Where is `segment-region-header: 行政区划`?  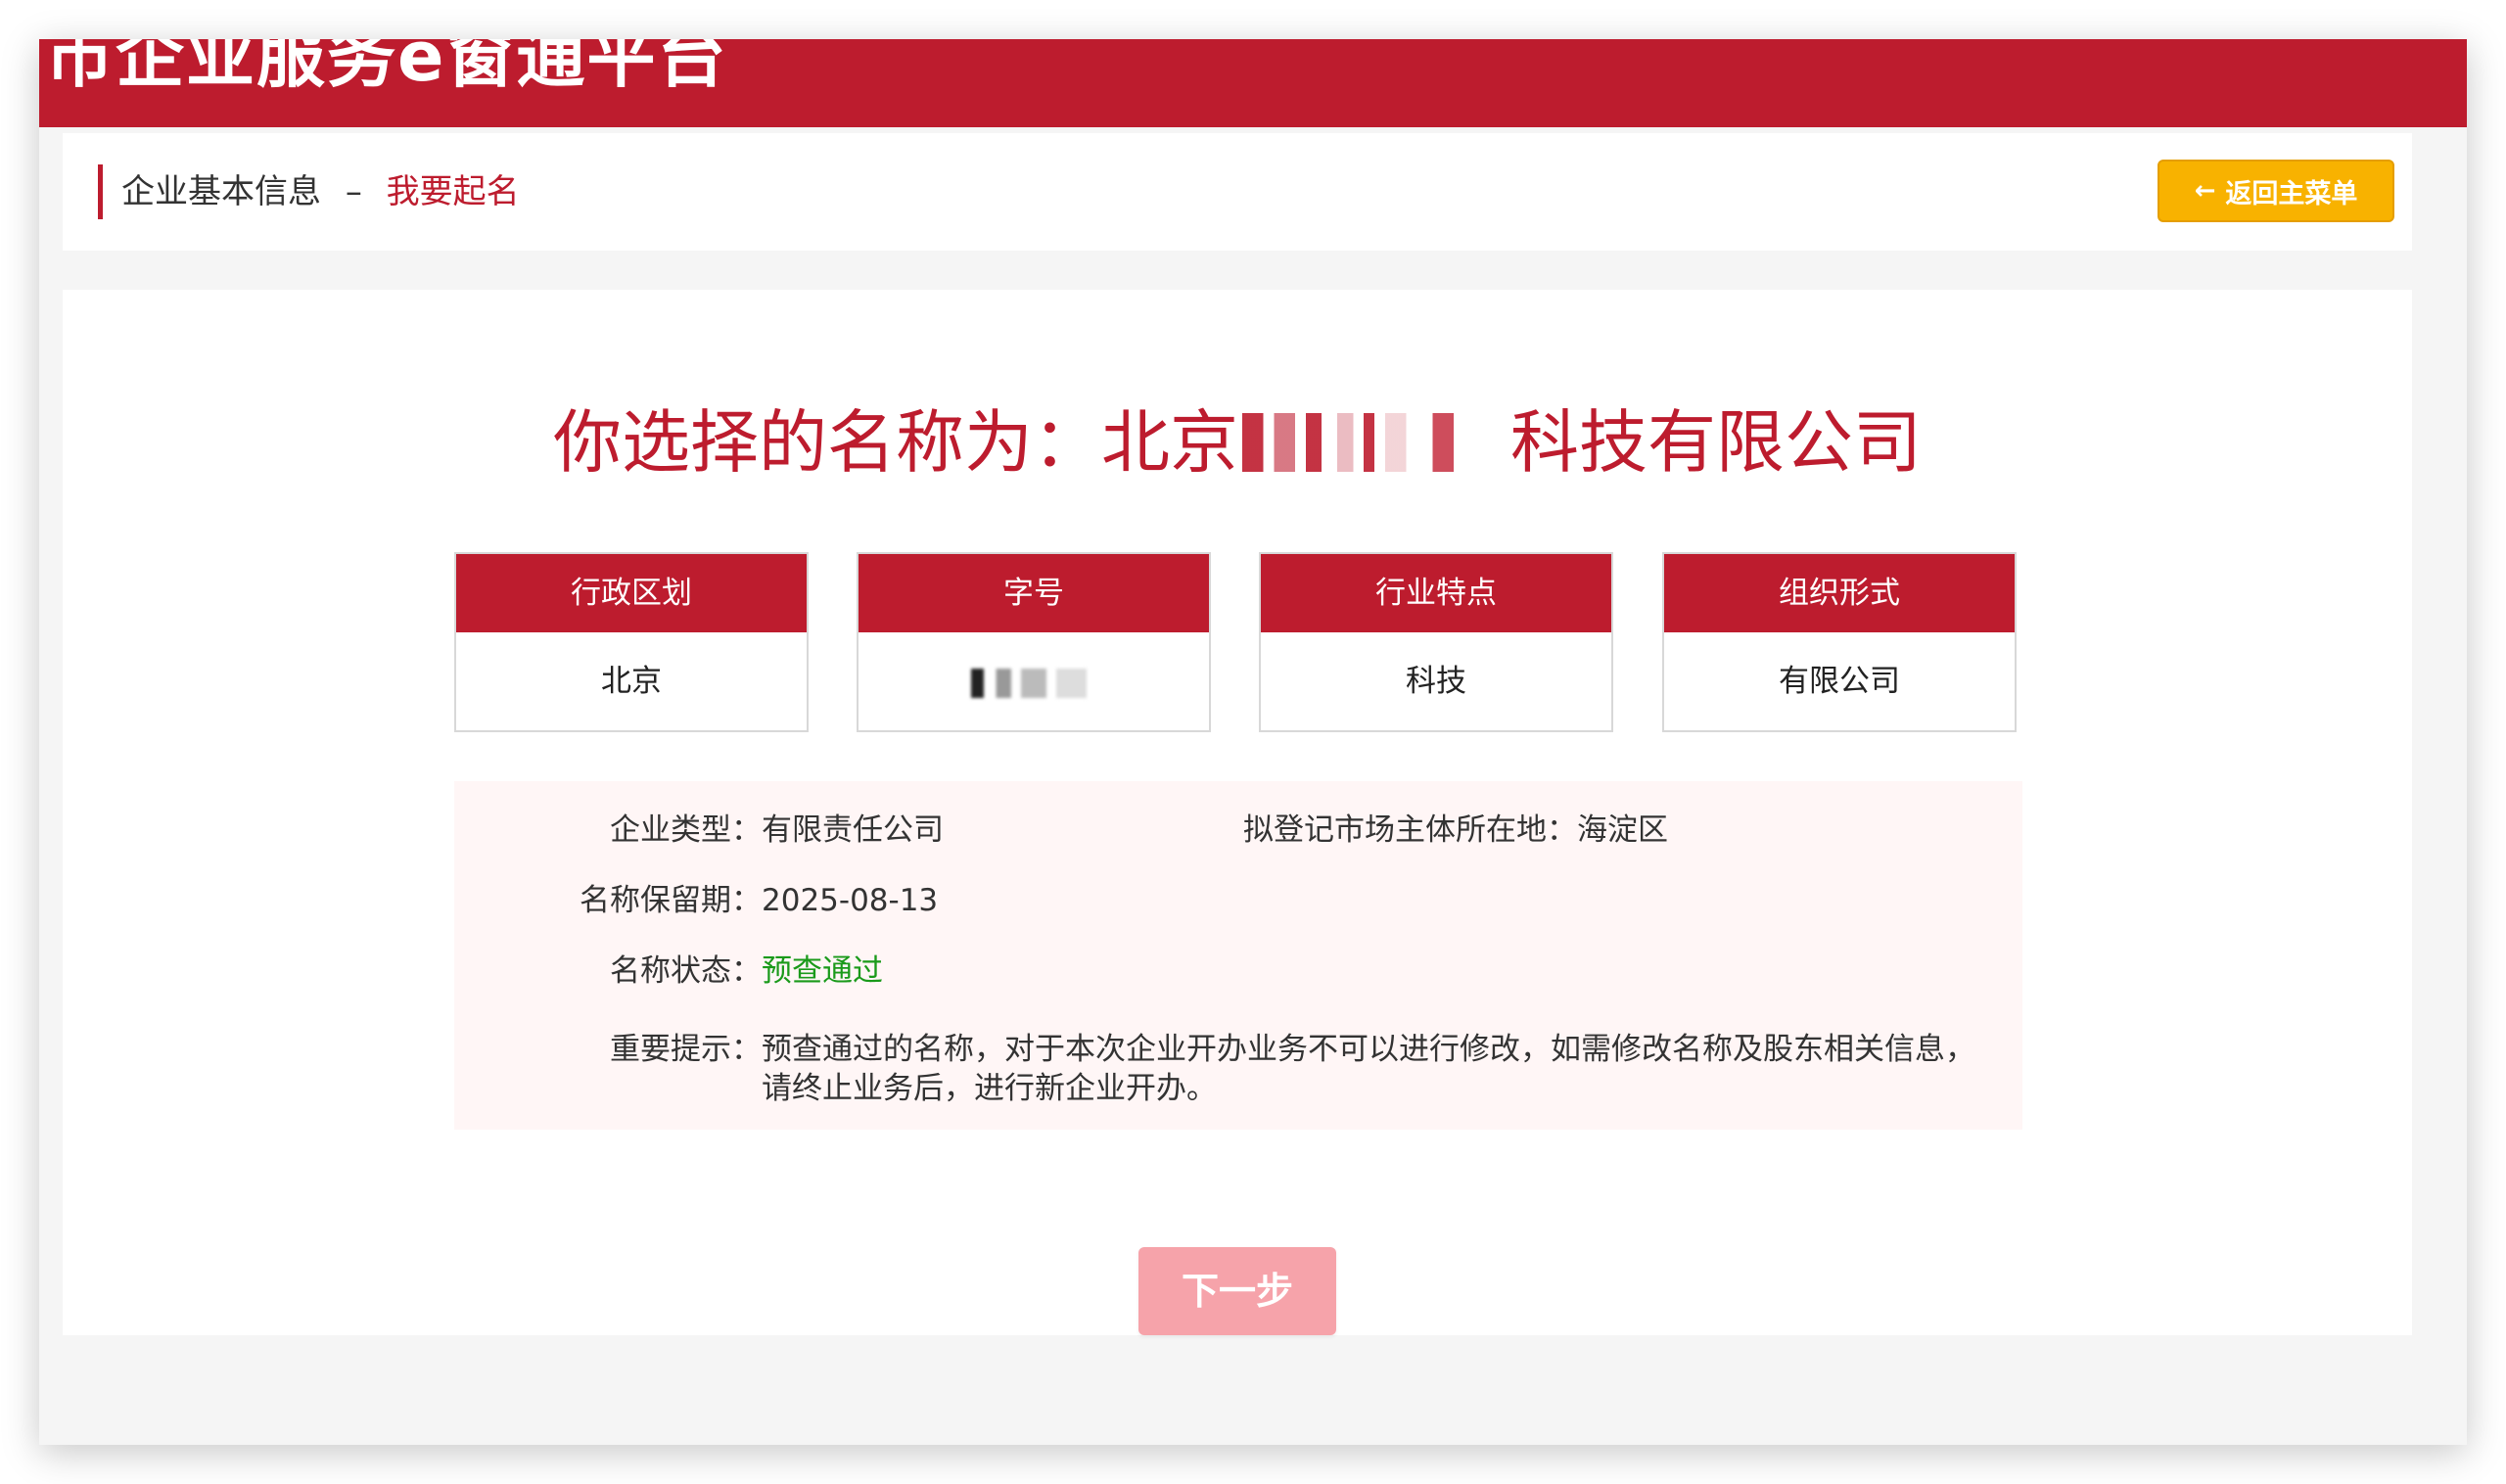 segment-region-header: 行政区划 is located at coordinates (631, 593).